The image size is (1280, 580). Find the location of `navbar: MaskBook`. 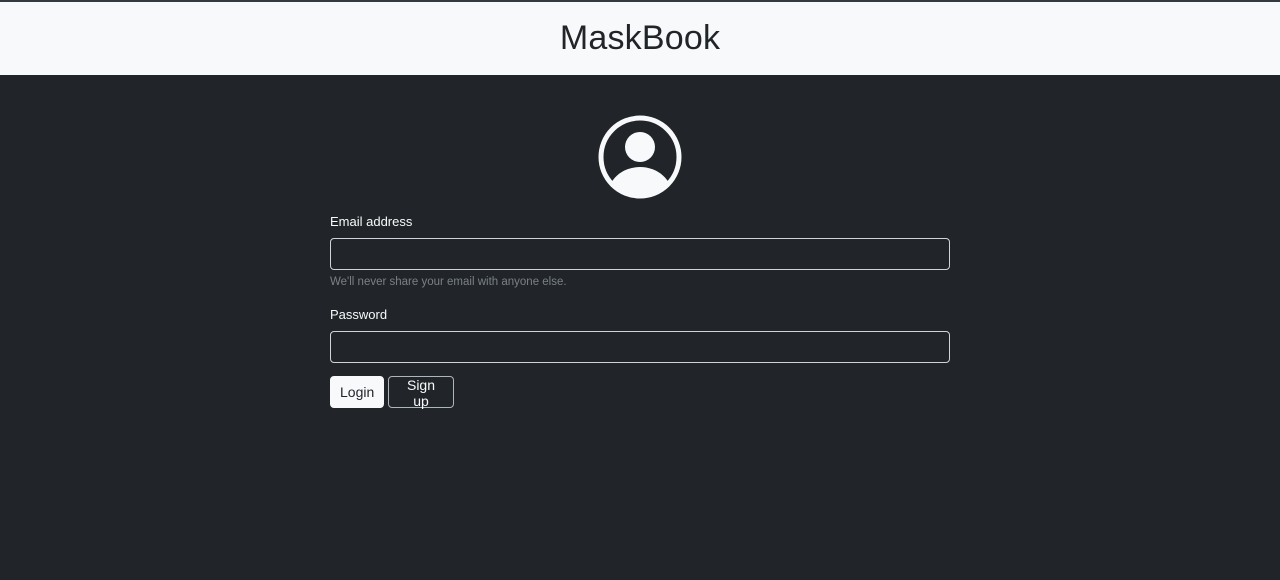

navbar: MaskBook is located at coordinates (640, 37).